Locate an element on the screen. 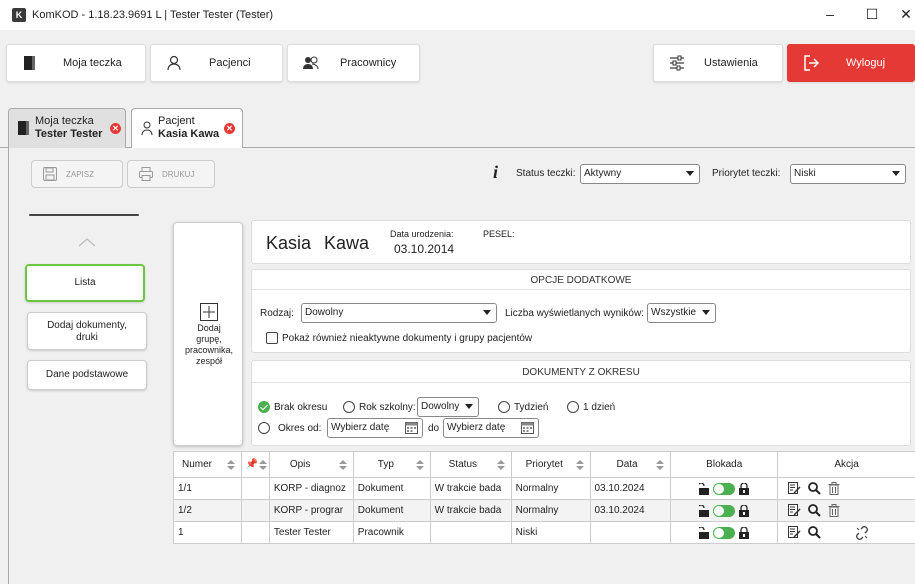 The height and width of the screenshot is (584, 915). tab-moja-teczka: Moja teczka Tester Tester ✕ is located at coordinates (67, 128).